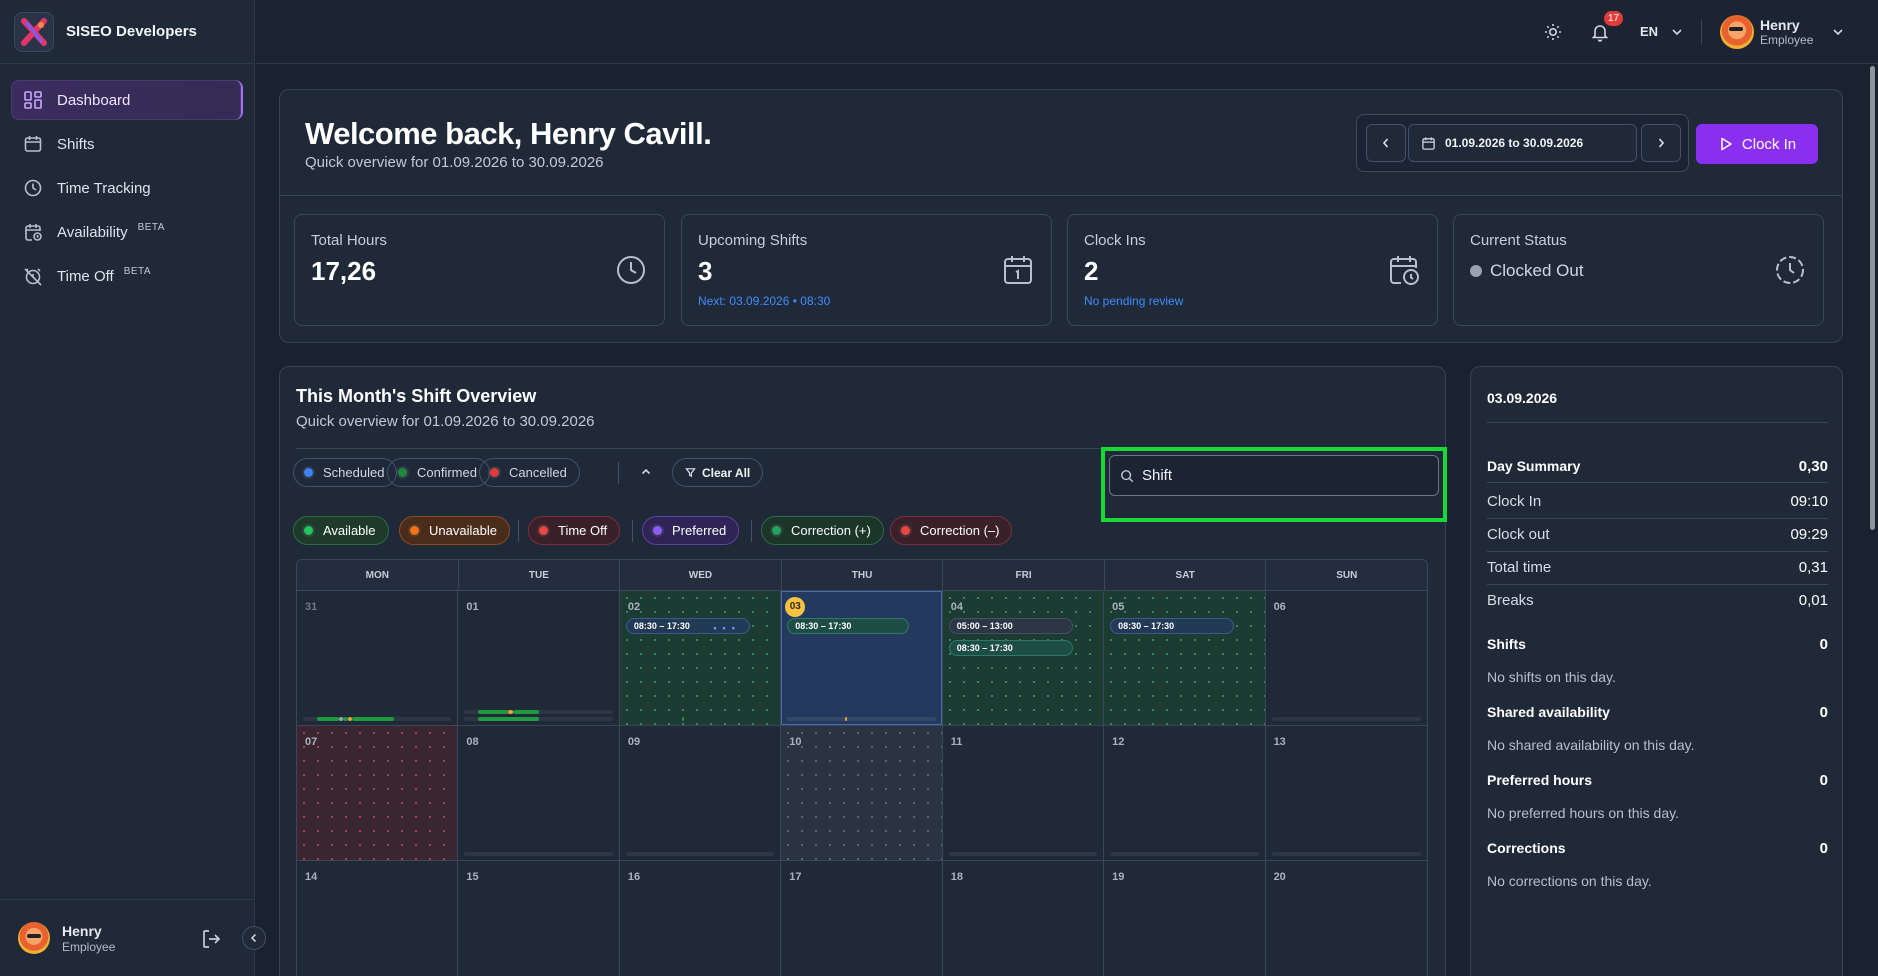 The image size is (1878, 976). Describe the element at coordinates (1428, 143) in the screenshot. I see `calendar-icon` at that location.